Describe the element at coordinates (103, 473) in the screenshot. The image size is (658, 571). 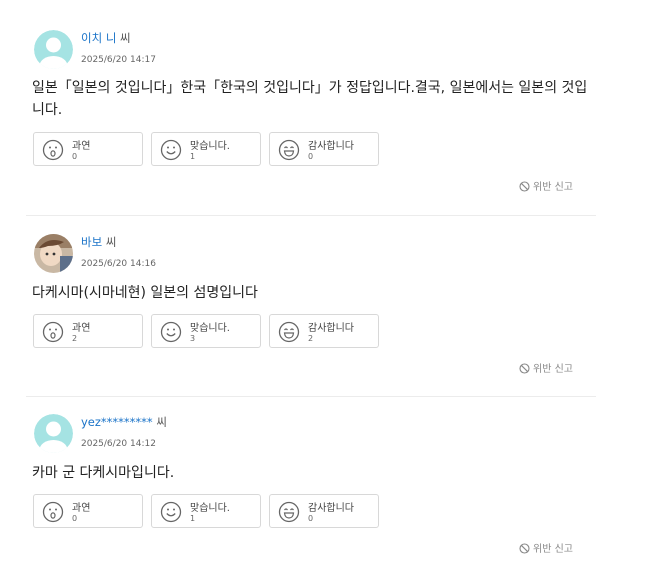
I see `comment-text: 카마 군 다케시마입니다.` at that location.